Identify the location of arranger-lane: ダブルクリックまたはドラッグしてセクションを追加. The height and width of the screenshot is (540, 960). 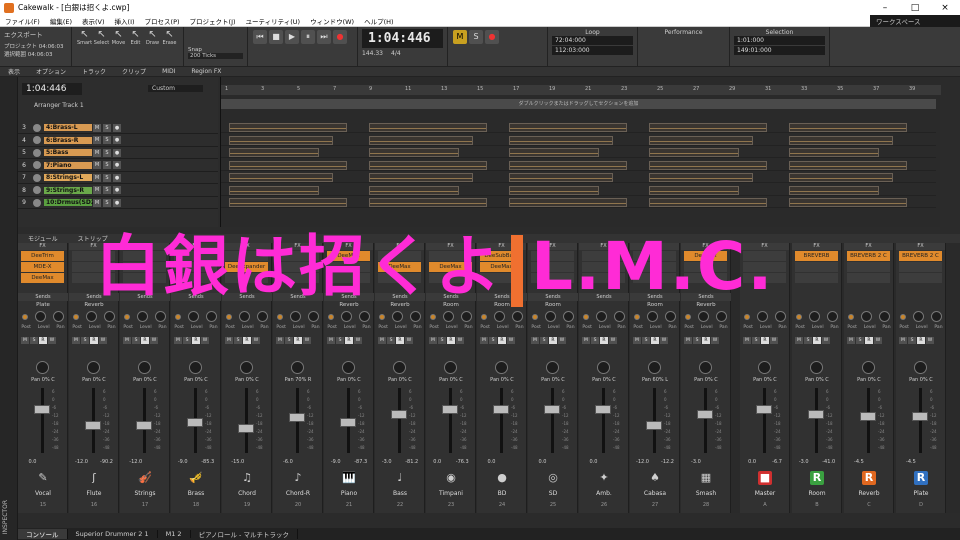
(578, 104).